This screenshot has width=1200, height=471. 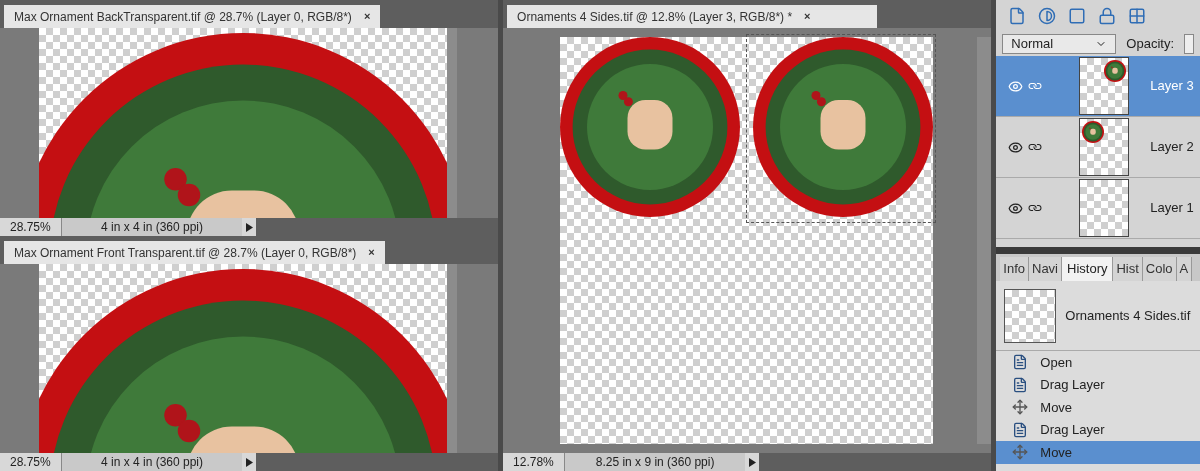 I want to click on panel-tab: Info, so click(x=1014, y=269).